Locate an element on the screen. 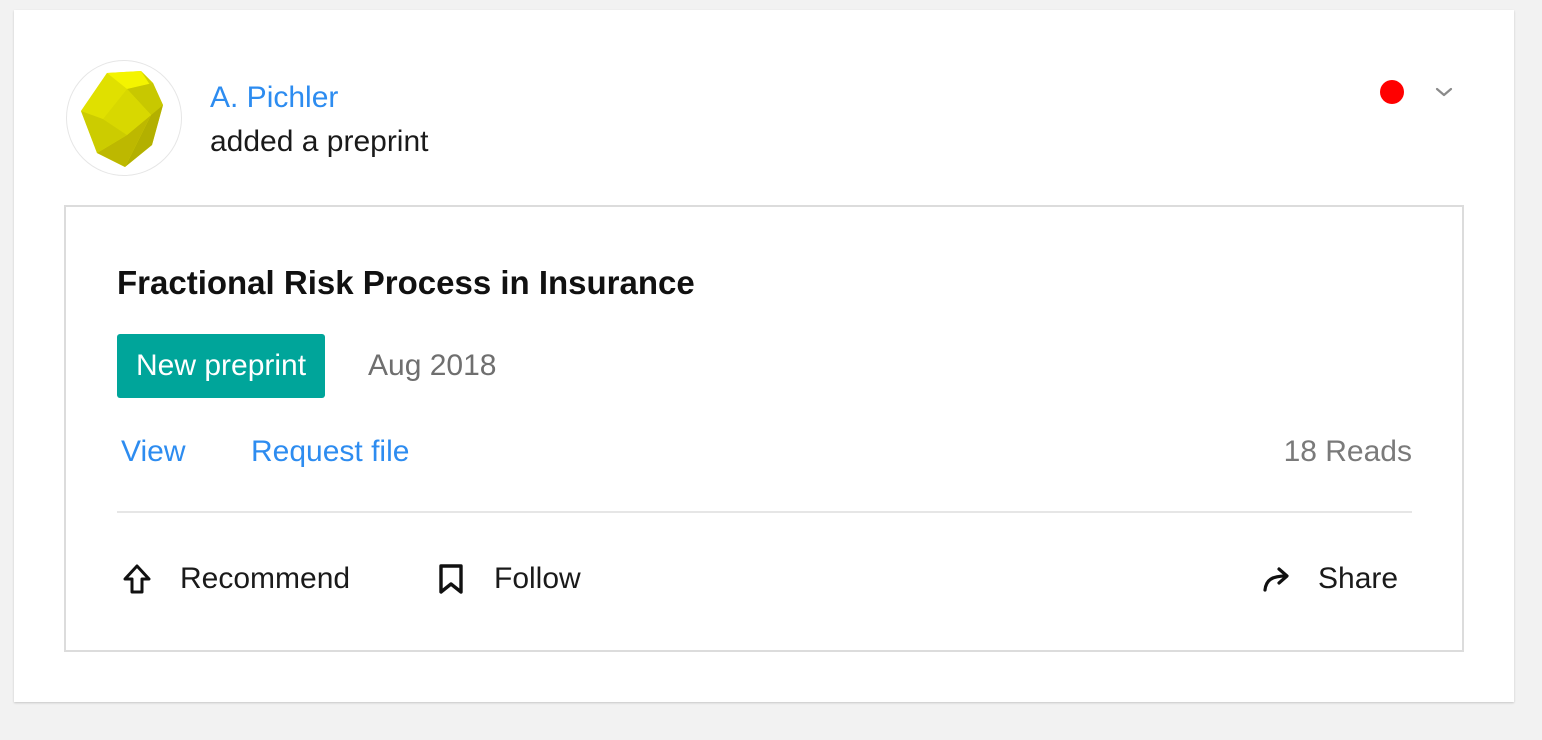 The height and width of the screenshot is (740, 1542). status-badge: New preprint is located at coordinates (221, 366).